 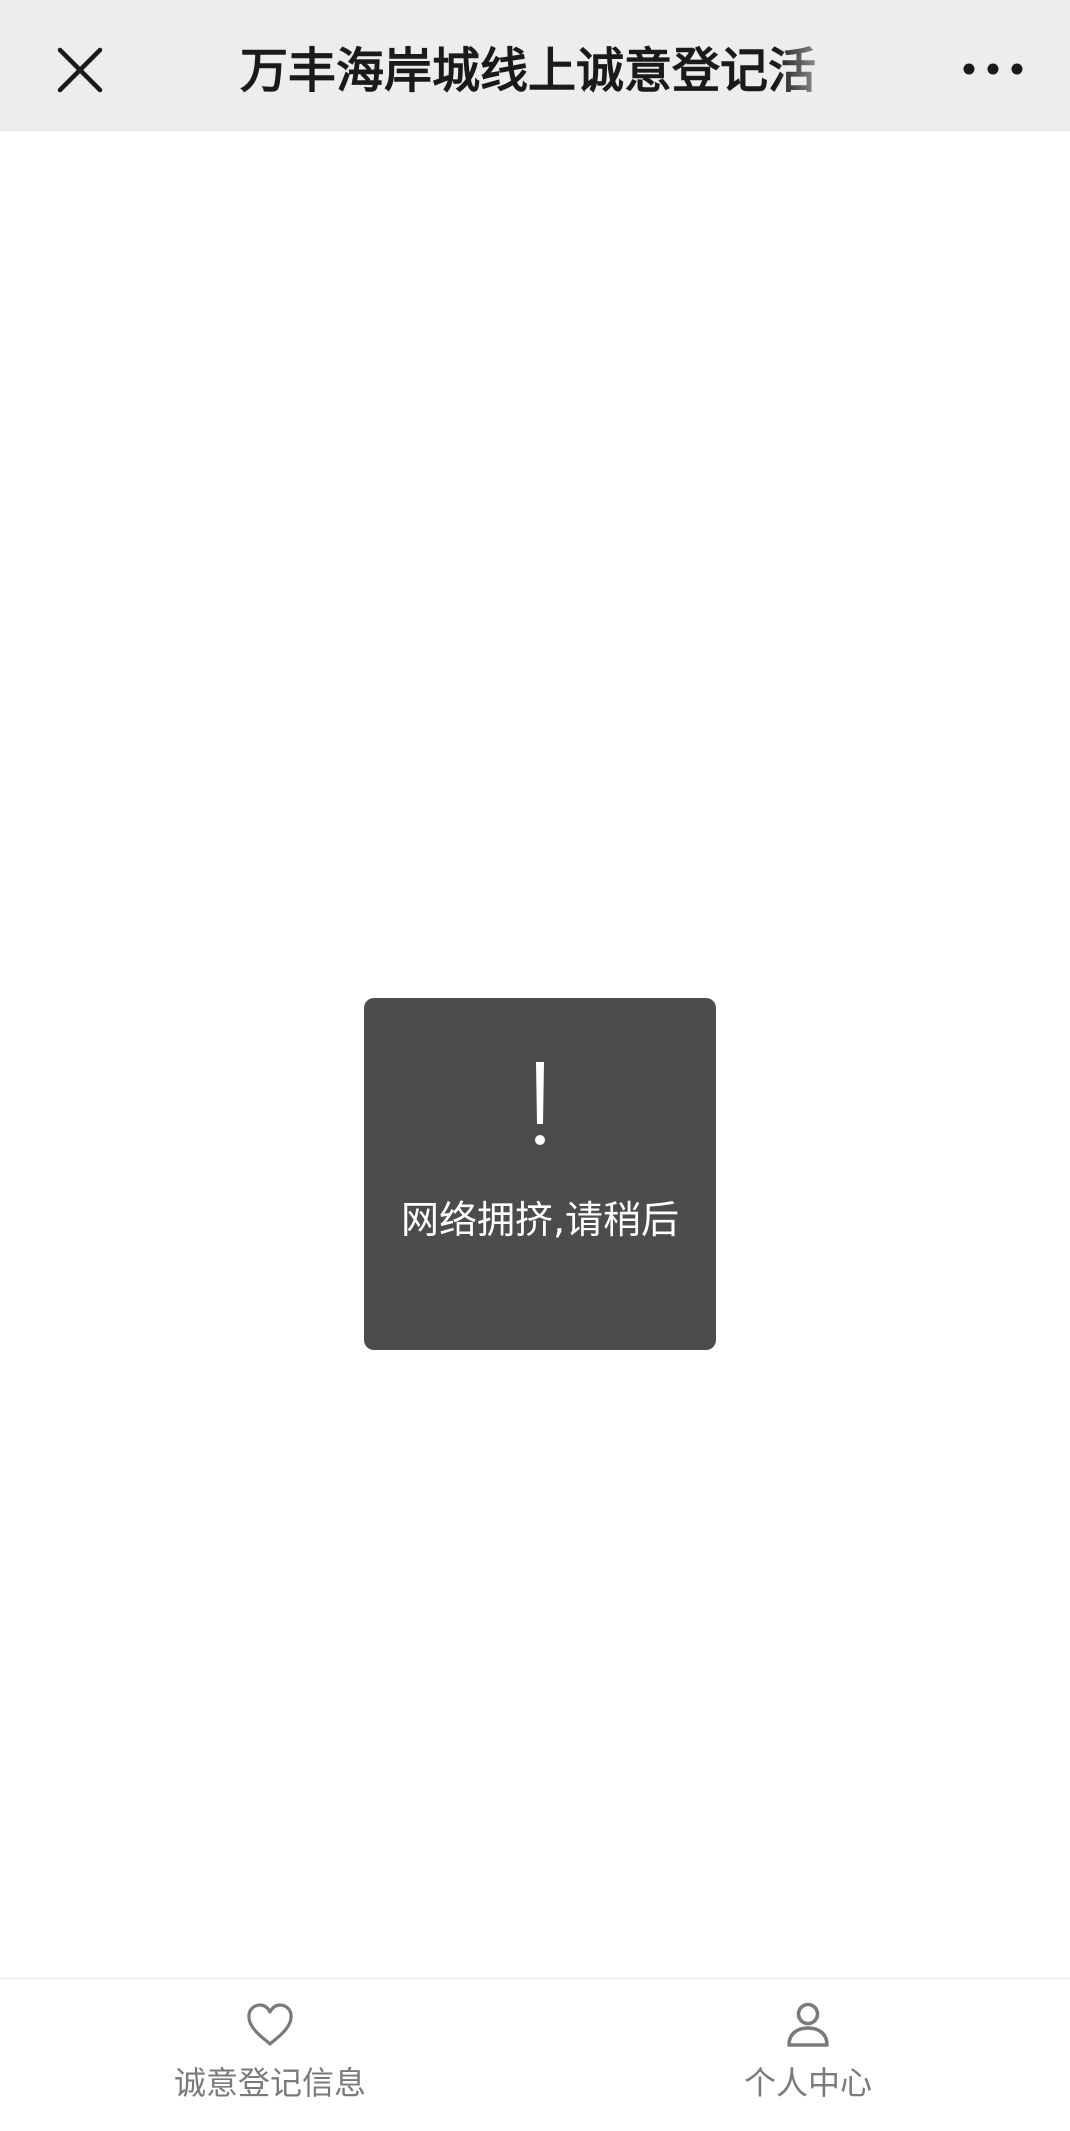 What do you see at coordinates (808, 2025) in the screenshot?
I see `user-icon` at bounding box center [808, 2025].